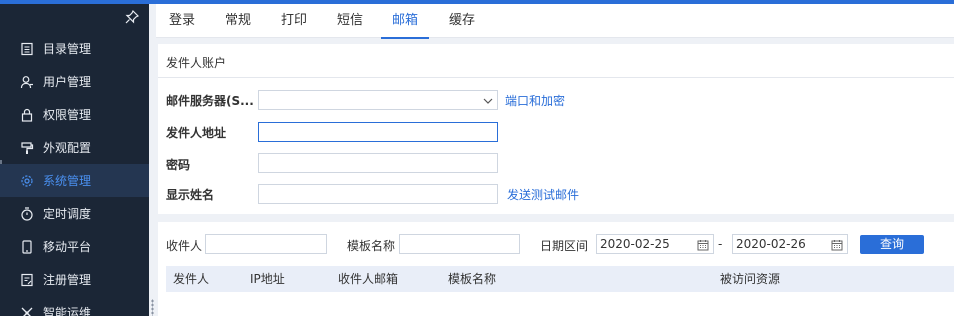 The width and height of the screenshot is (954, 316). What do you see at coordinates (152, 307) in the screenshot?
I see `drag-handle-icon` at bounding box center [152, 307].